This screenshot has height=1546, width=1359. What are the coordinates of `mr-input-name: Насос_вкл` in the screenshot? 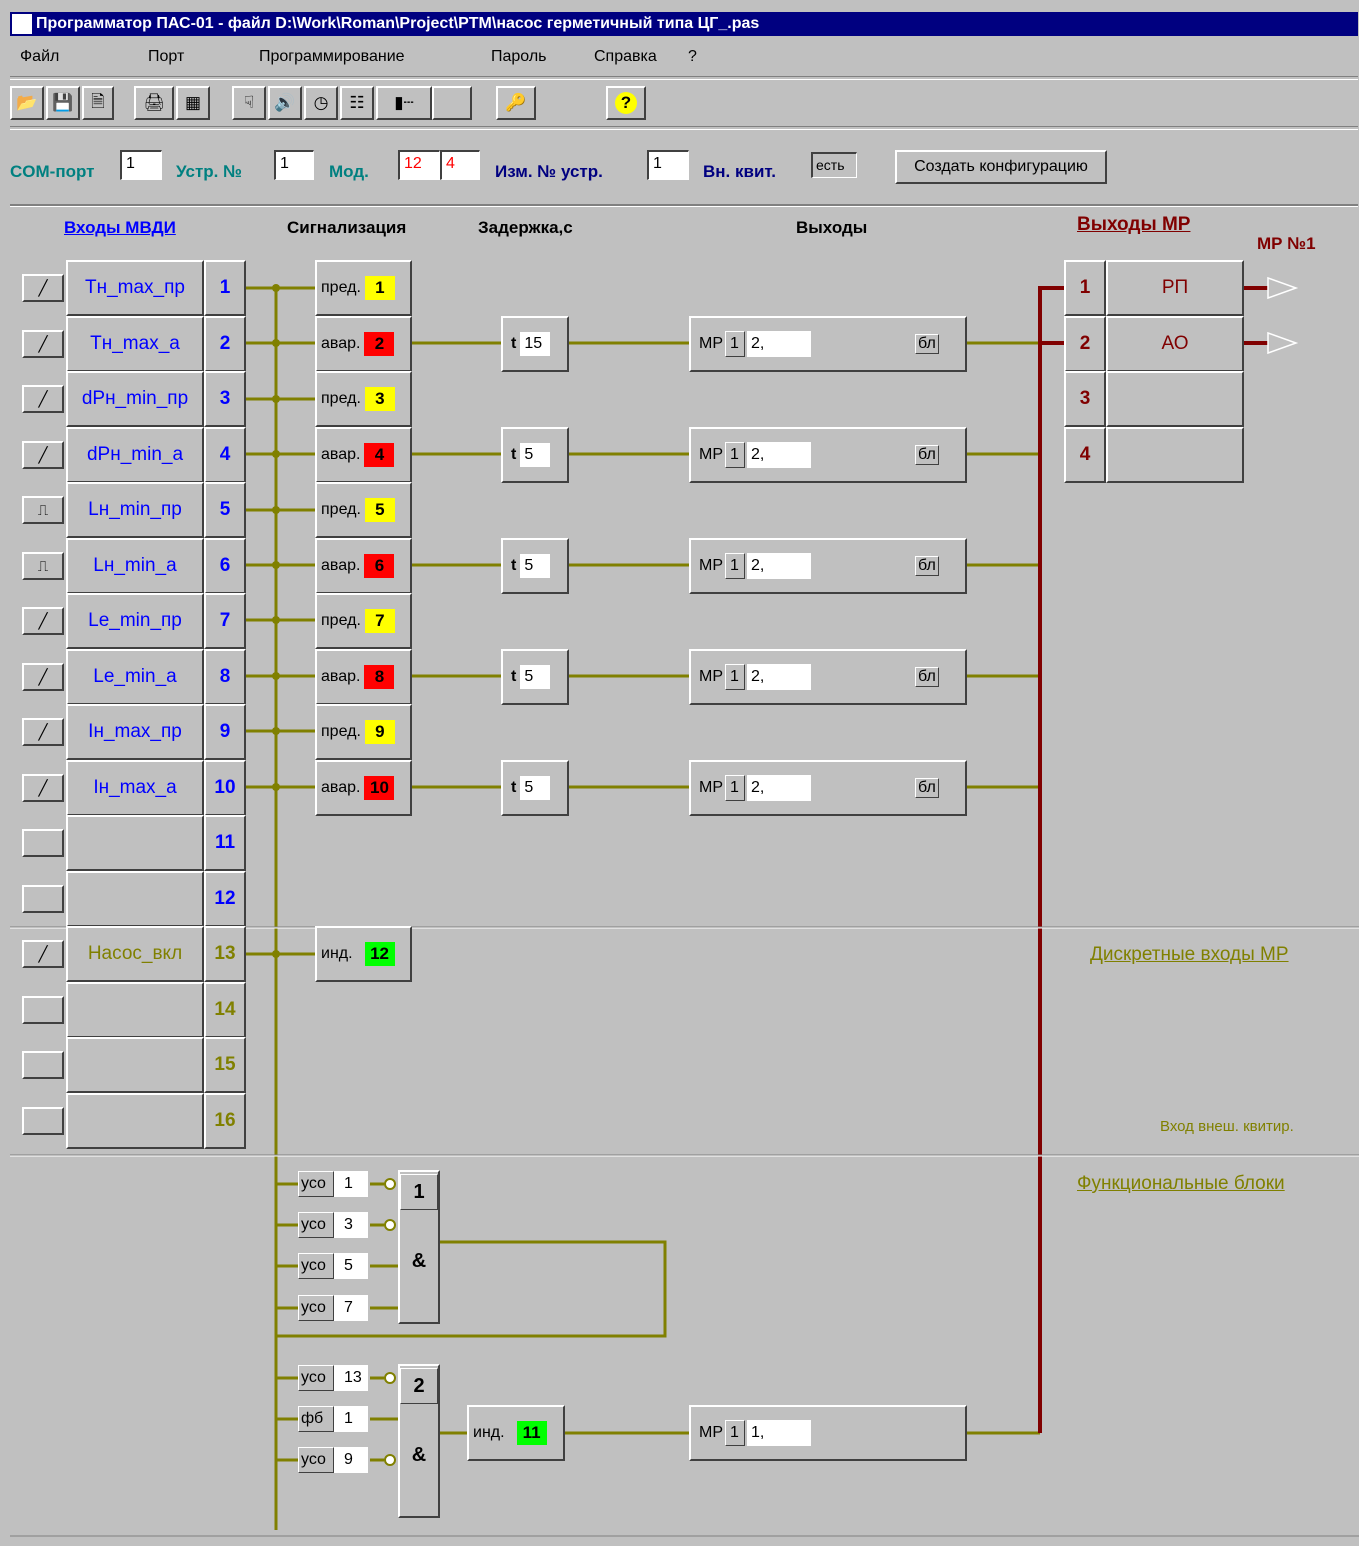 It's located at (135, 954).